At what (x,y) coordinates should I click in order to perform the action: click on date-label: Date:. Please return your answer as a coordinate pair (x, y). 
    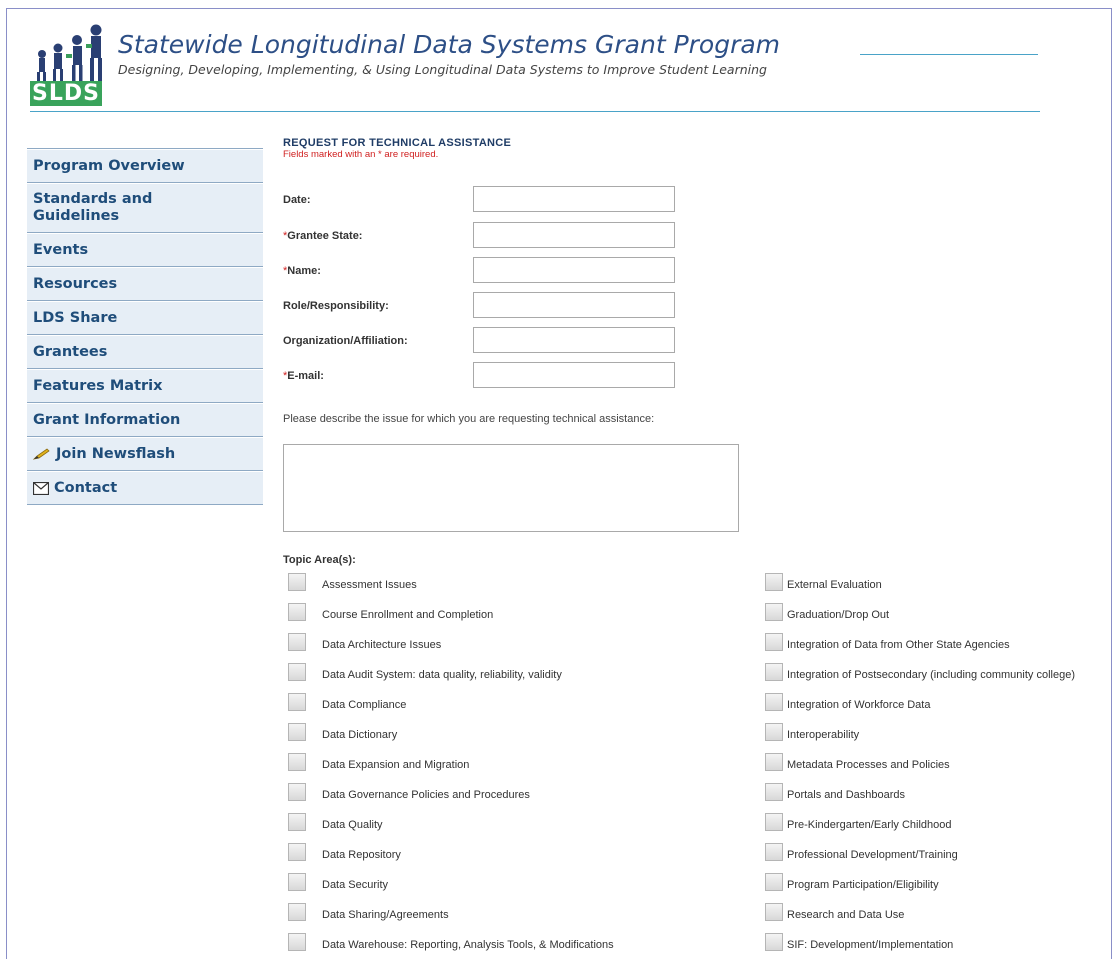
    Looking at the image, I should click on (297, 200).